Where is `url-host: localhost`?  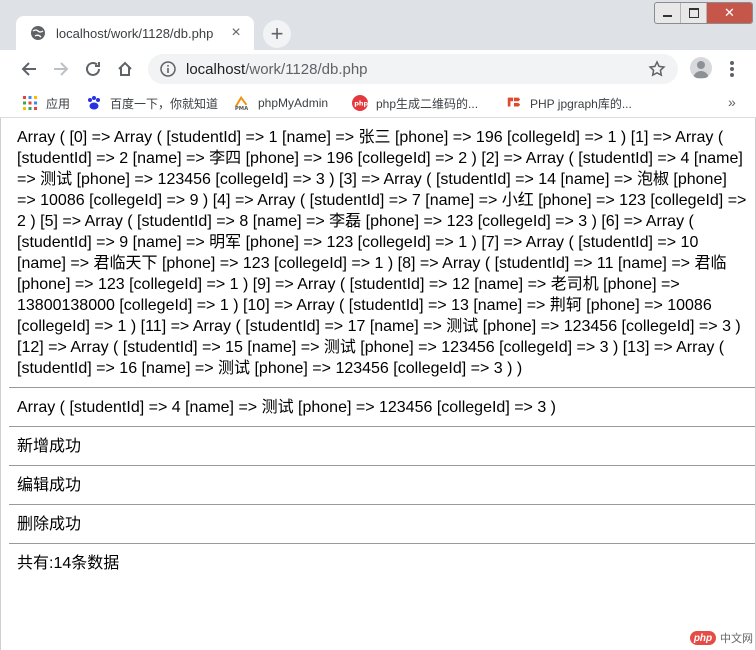 url-host: localhost is located at coordinates (216, 69).